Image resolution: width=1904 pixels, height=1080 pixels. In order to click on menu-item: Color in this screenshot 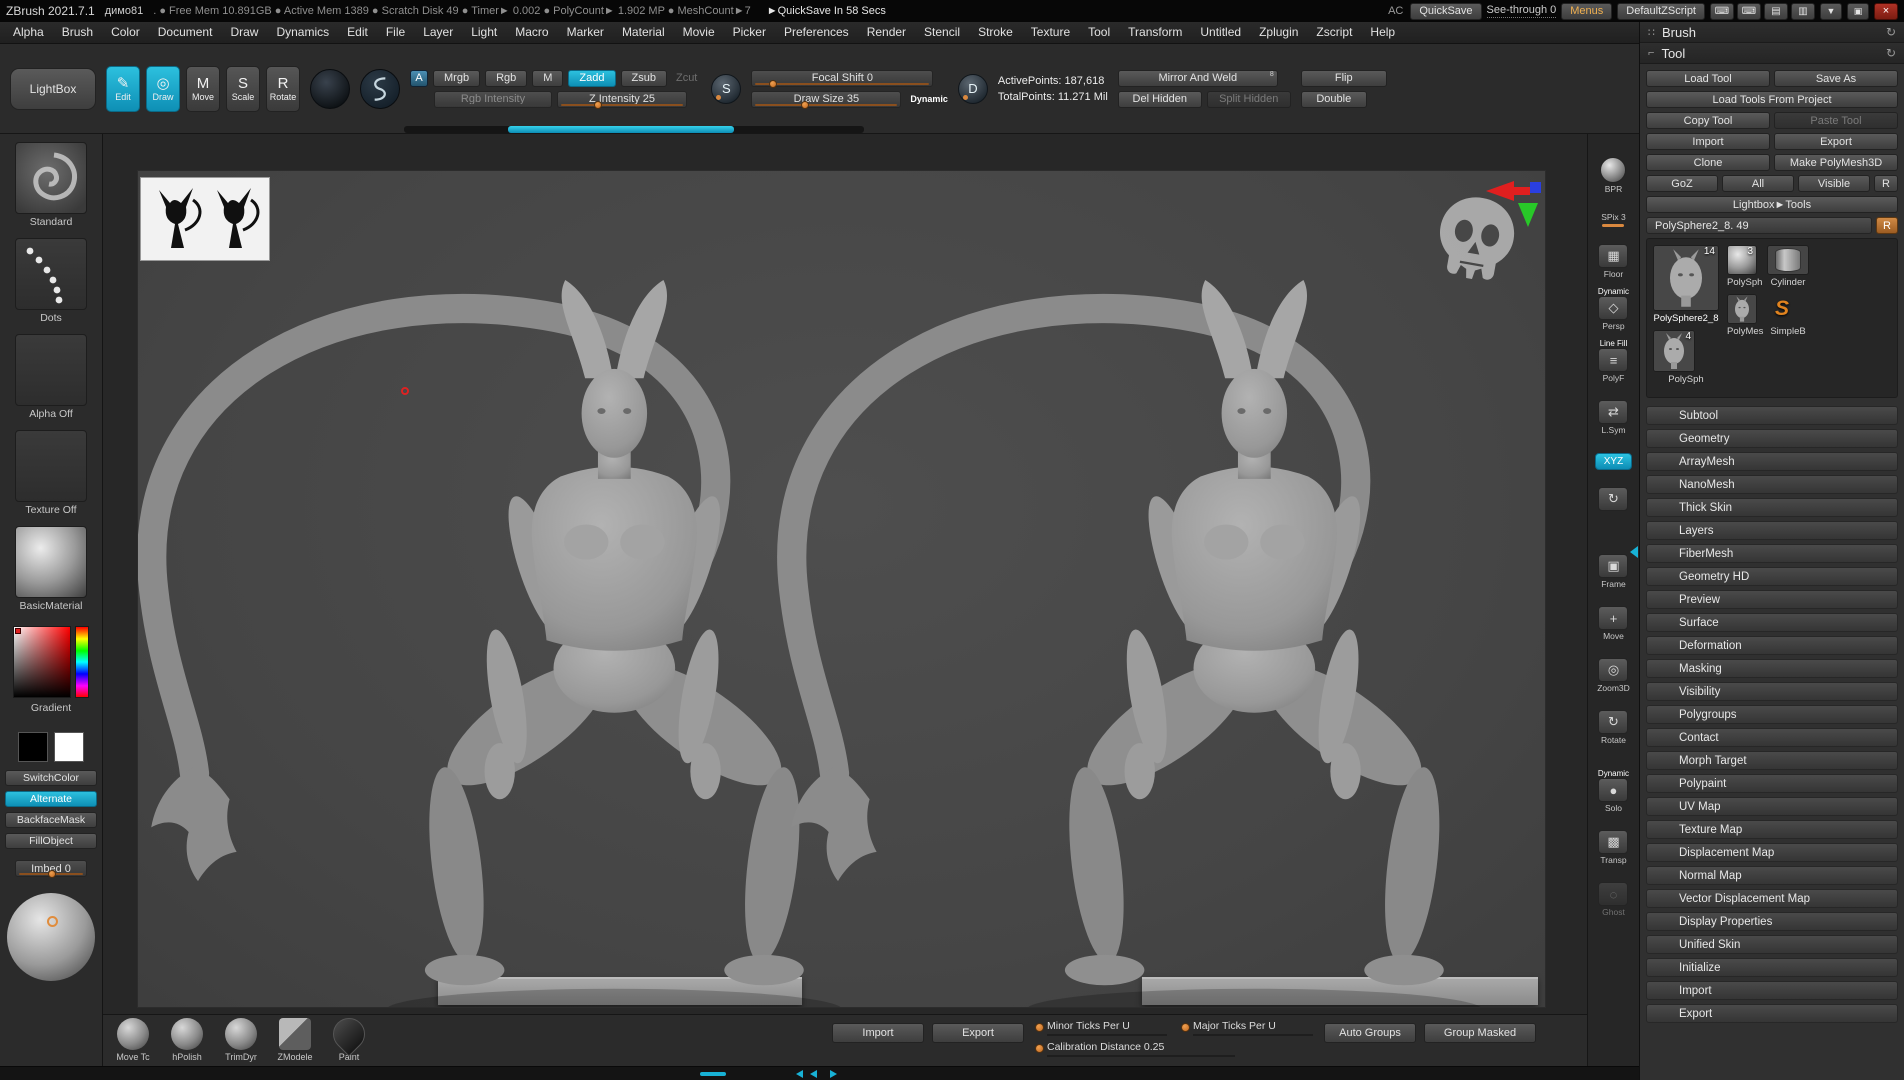, I will do `click(125, 32)`.